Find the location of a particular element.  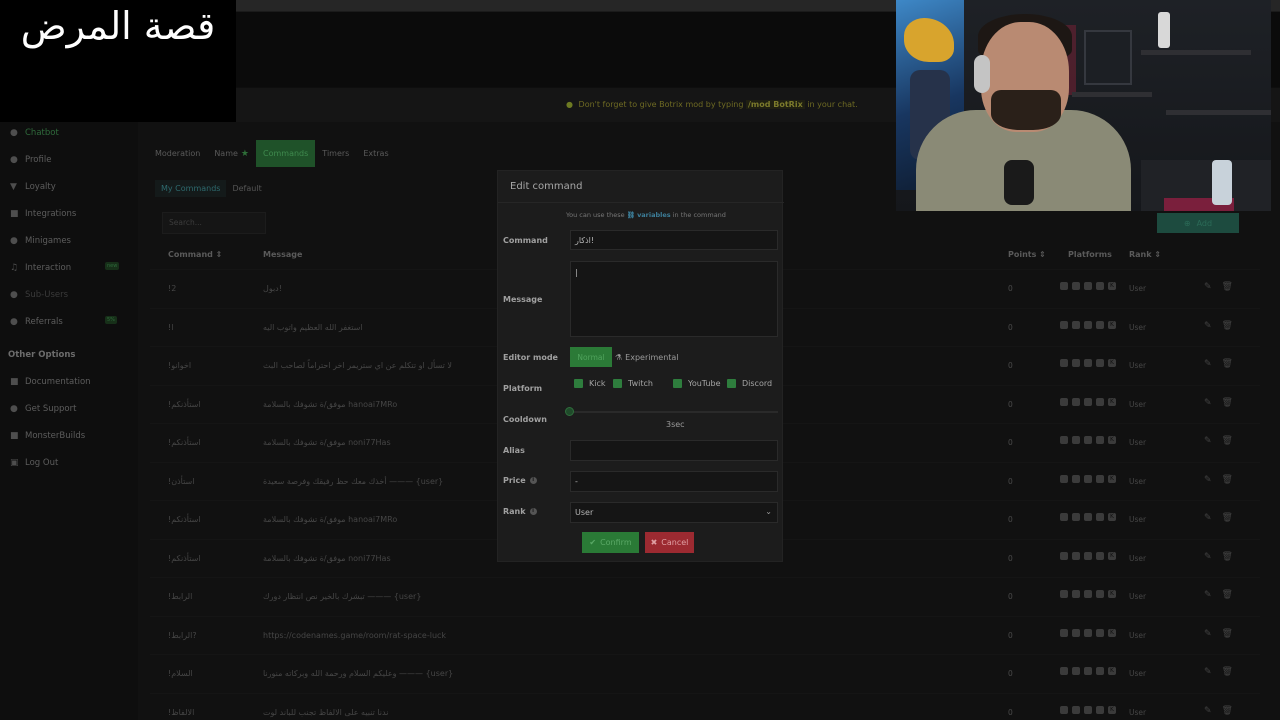

subtab-bar: My Commands Default is located at coordinates (211, 188).